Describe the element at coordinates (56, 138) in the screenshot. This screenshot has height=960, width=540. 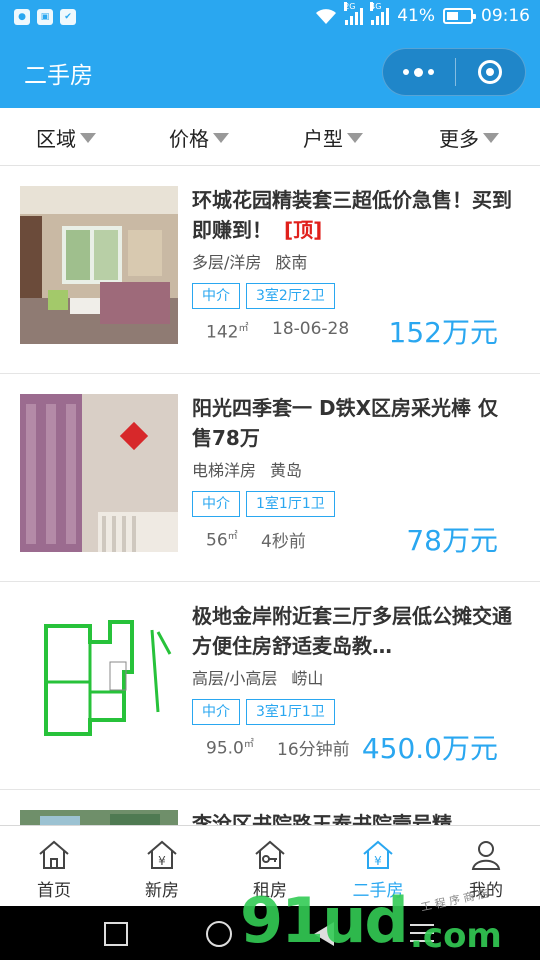
I see `filter-label: 区域` at that location.